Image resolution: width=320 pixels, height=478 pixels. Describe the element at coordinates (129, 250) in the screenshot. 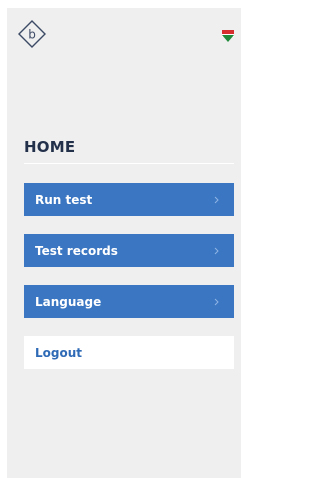

I see `test-records-button: Test records` at that location.